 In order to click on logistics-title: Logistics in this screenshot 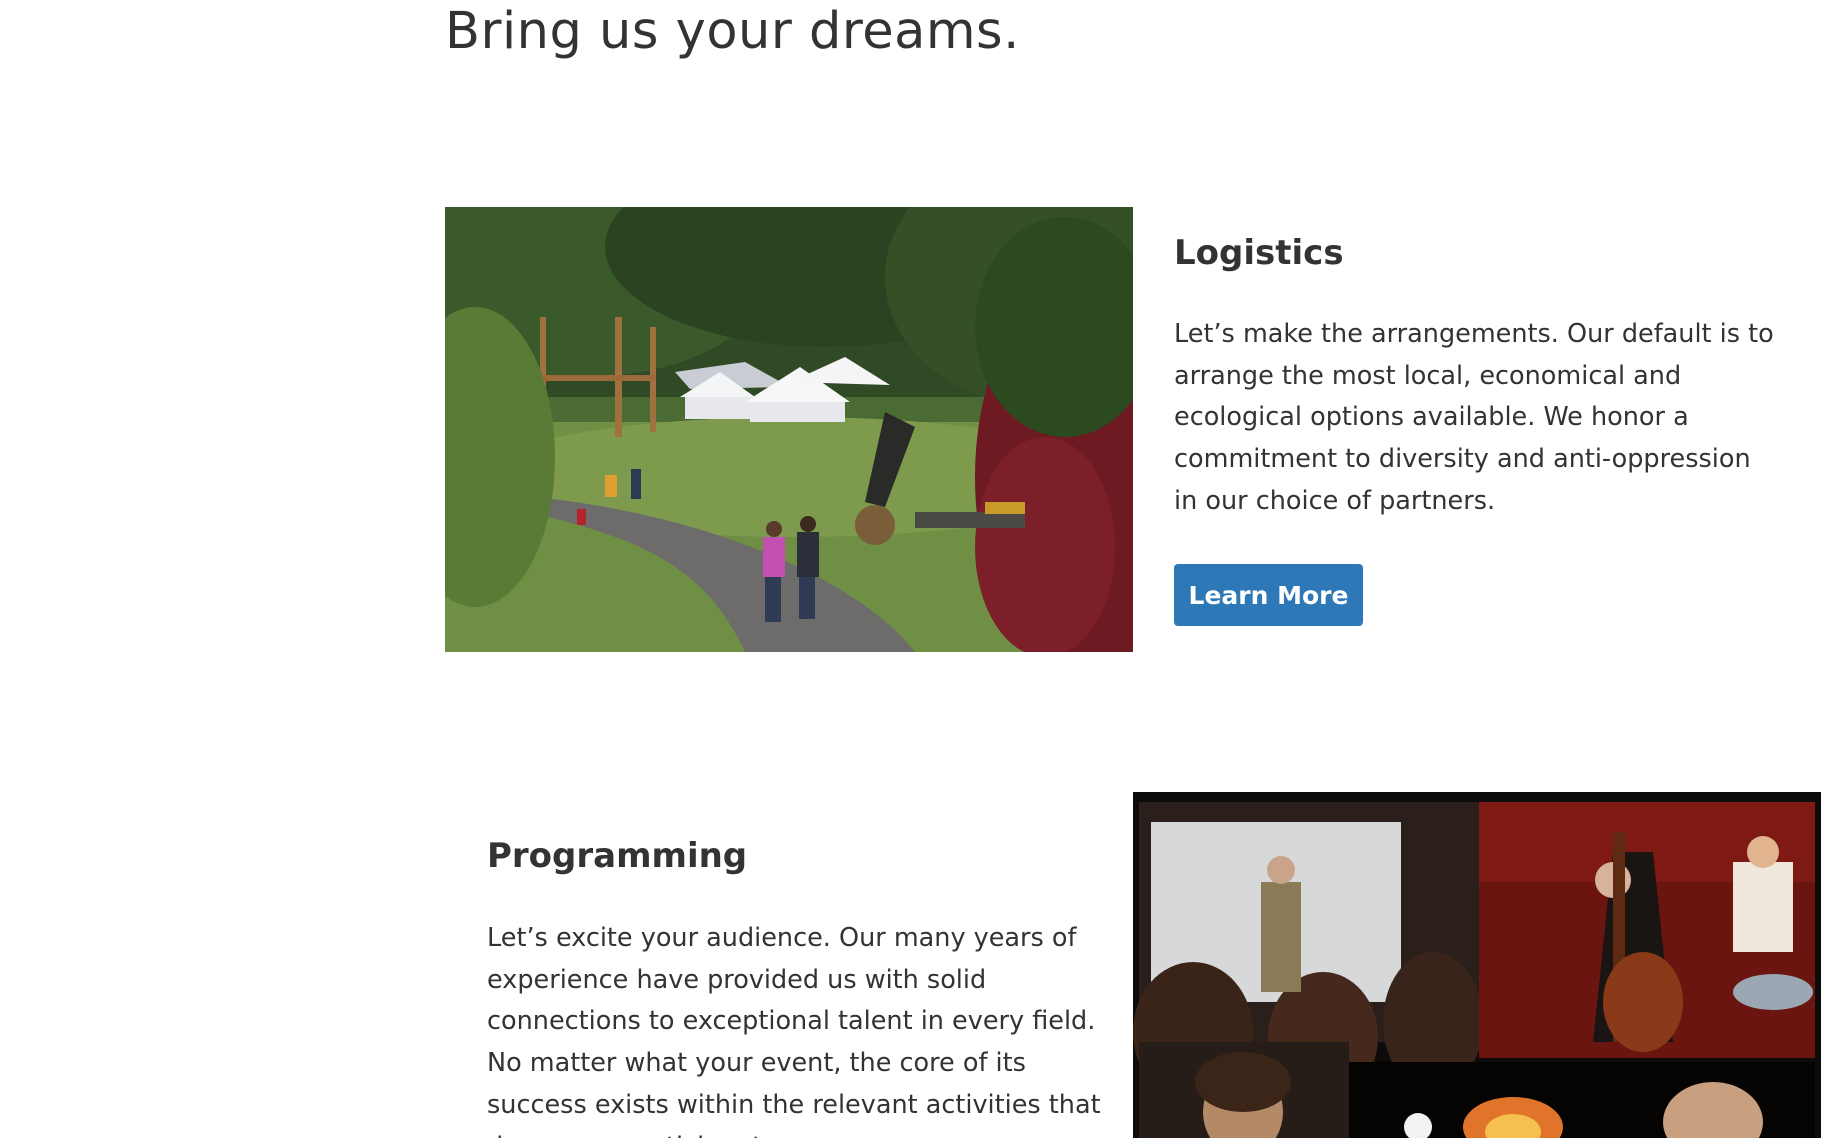, I will do `click(1259, 253)`.